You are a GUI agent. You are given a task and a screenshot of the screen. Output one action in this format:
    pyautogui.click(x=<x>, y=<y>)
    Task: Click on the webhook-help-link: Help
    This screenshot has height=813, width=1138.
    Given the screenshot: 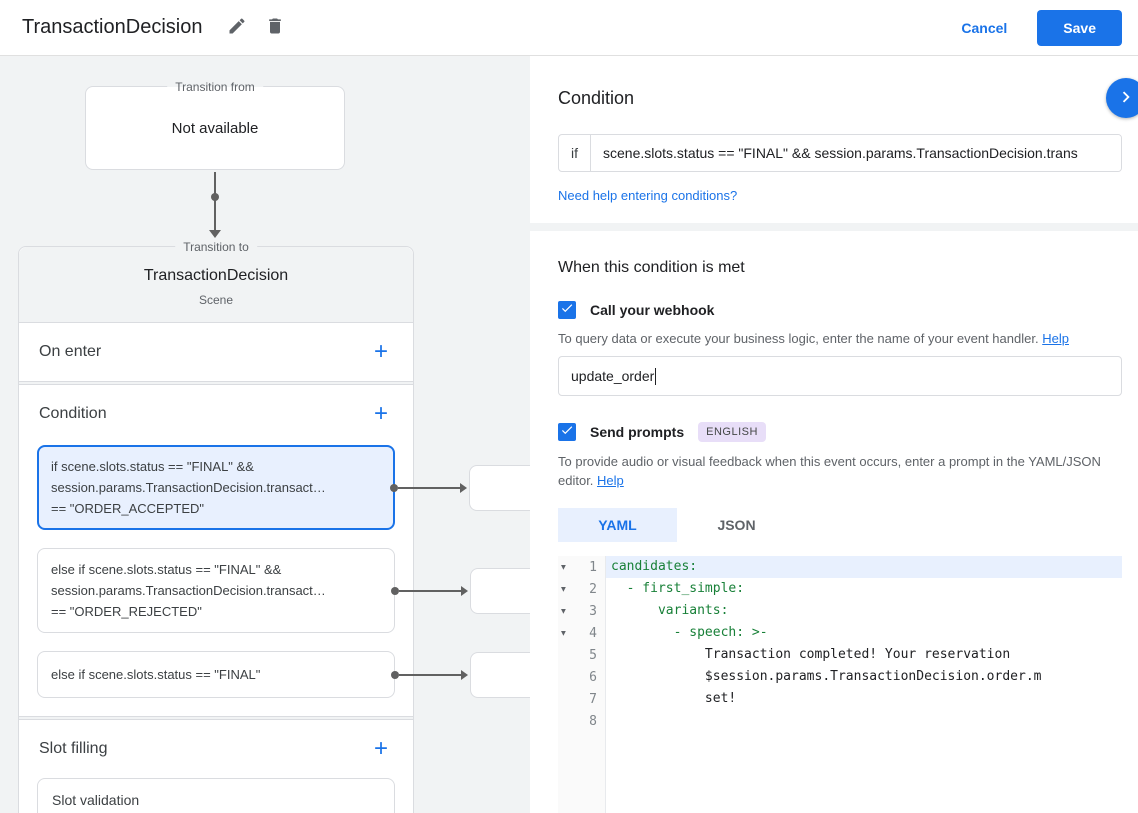 What is the action you would take?
    pyautogui.click(x=1055, y=338)
    